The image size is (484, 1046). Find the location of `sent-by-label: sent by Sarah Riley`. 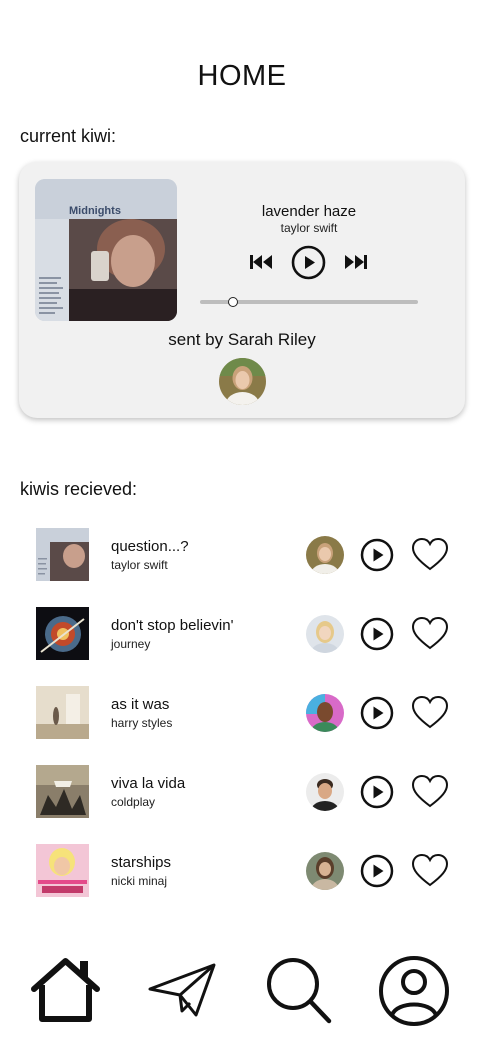

sent-by-label: sent by Sarah Riley is located at coordinates (242, 339).